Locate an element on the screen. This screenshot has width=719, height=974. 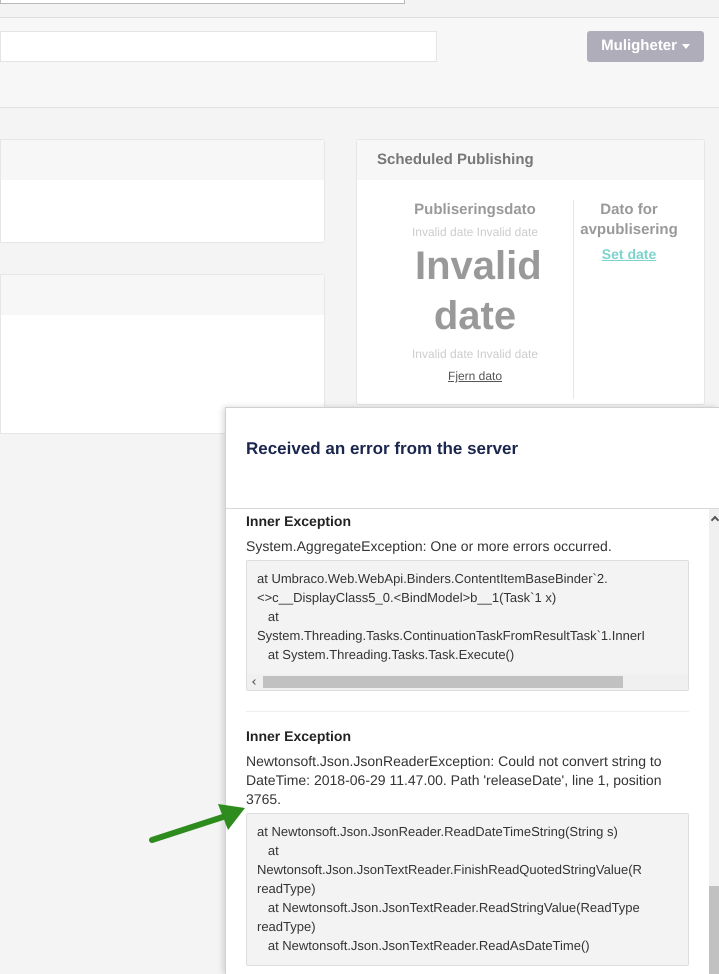
name-input-field is located at coordinates (218, 46).